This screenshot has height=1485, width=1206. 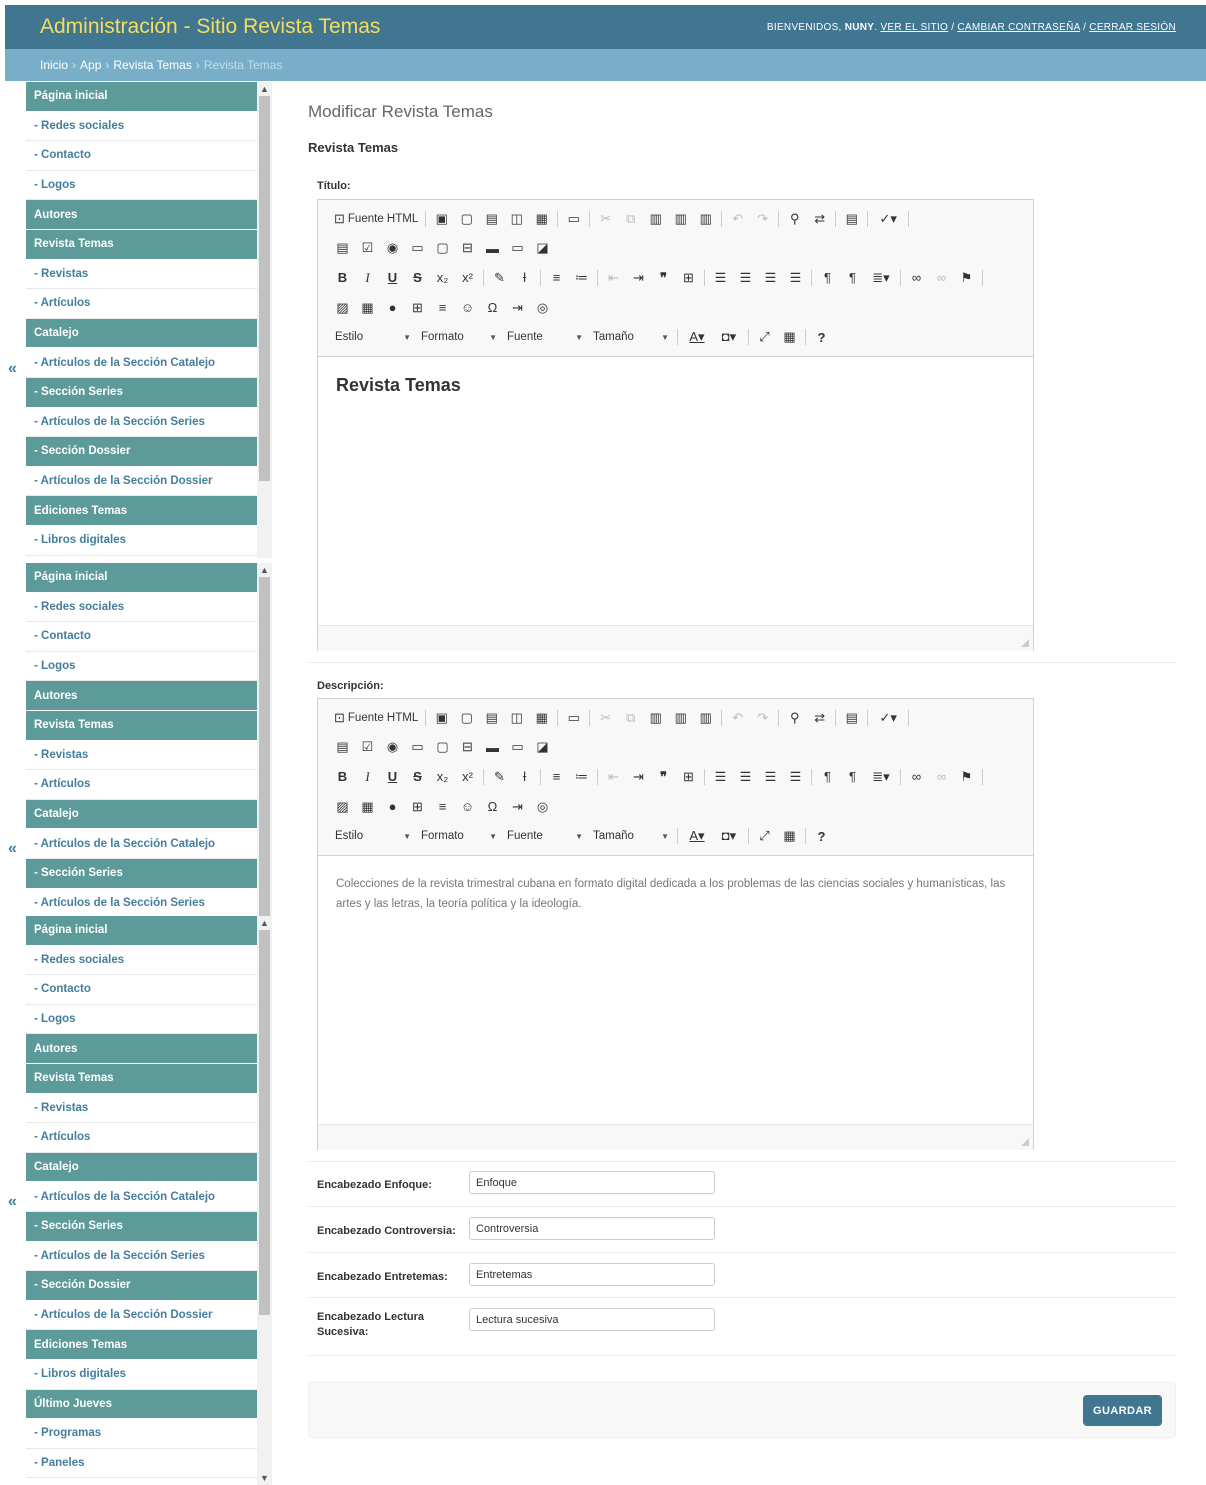 What do you see at coordinates (1025, 643) in the screenshot?
I see `resize-grip-icon` at bounding box center [1025, 643].